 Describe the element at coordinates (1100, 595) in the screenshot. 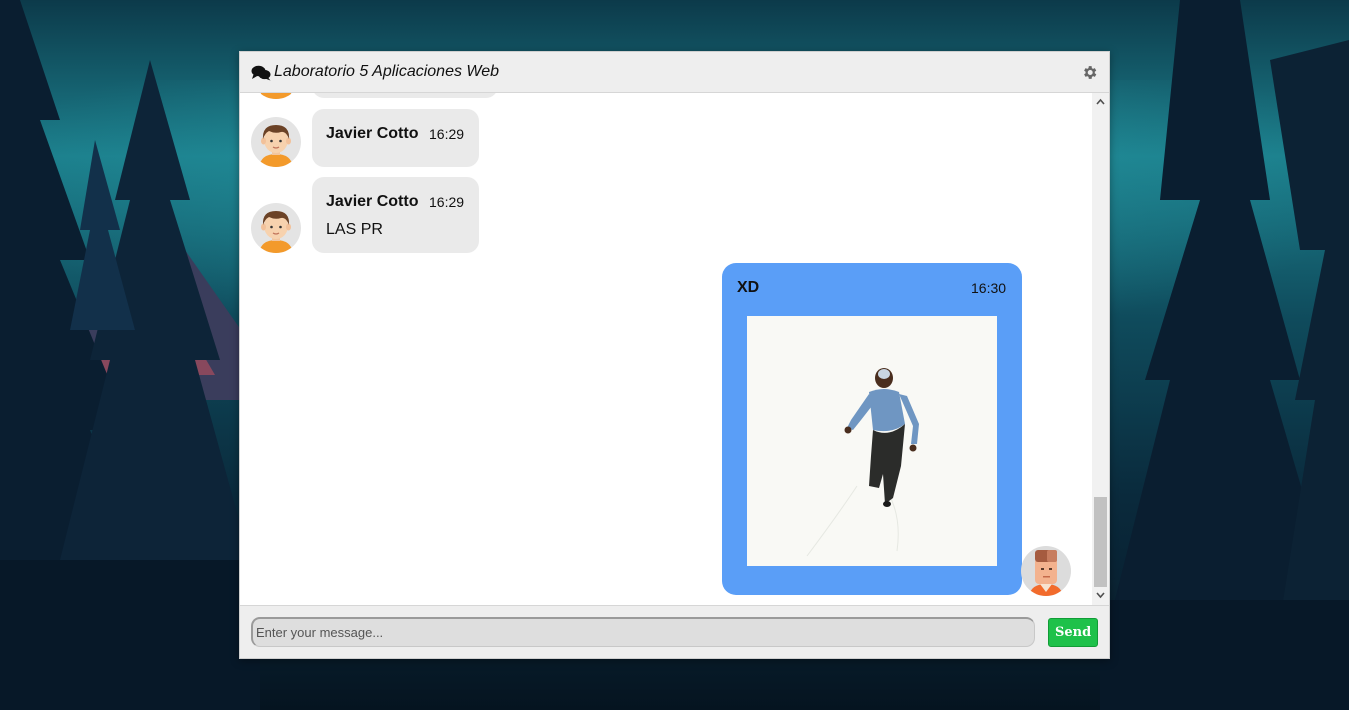

I see `chevron-down-icon` at that location.